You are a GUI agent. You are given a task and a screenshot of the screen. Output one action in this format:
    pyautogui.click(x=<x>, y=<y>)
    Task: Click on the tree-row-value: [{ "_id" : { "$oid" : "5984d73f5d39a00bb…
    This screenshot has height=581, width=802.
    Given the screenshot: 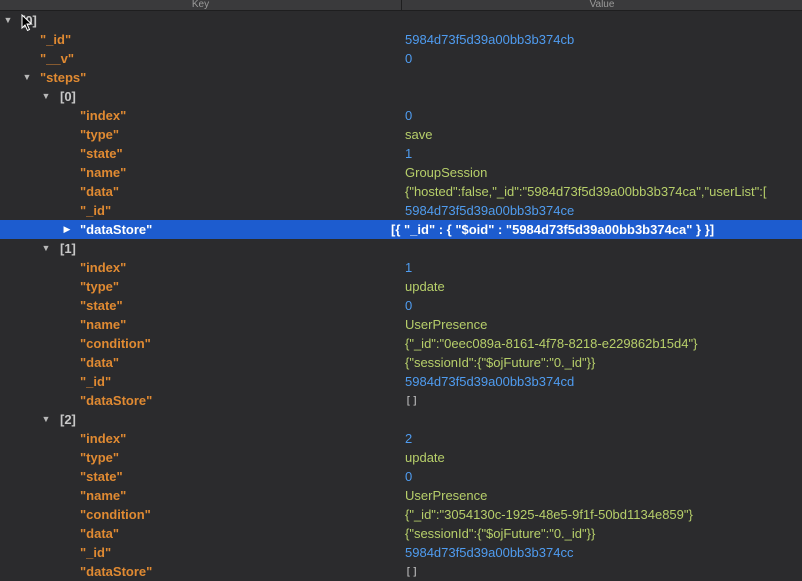 What is the action you would take?
    pyautogui.click(x=553, y=229)
    